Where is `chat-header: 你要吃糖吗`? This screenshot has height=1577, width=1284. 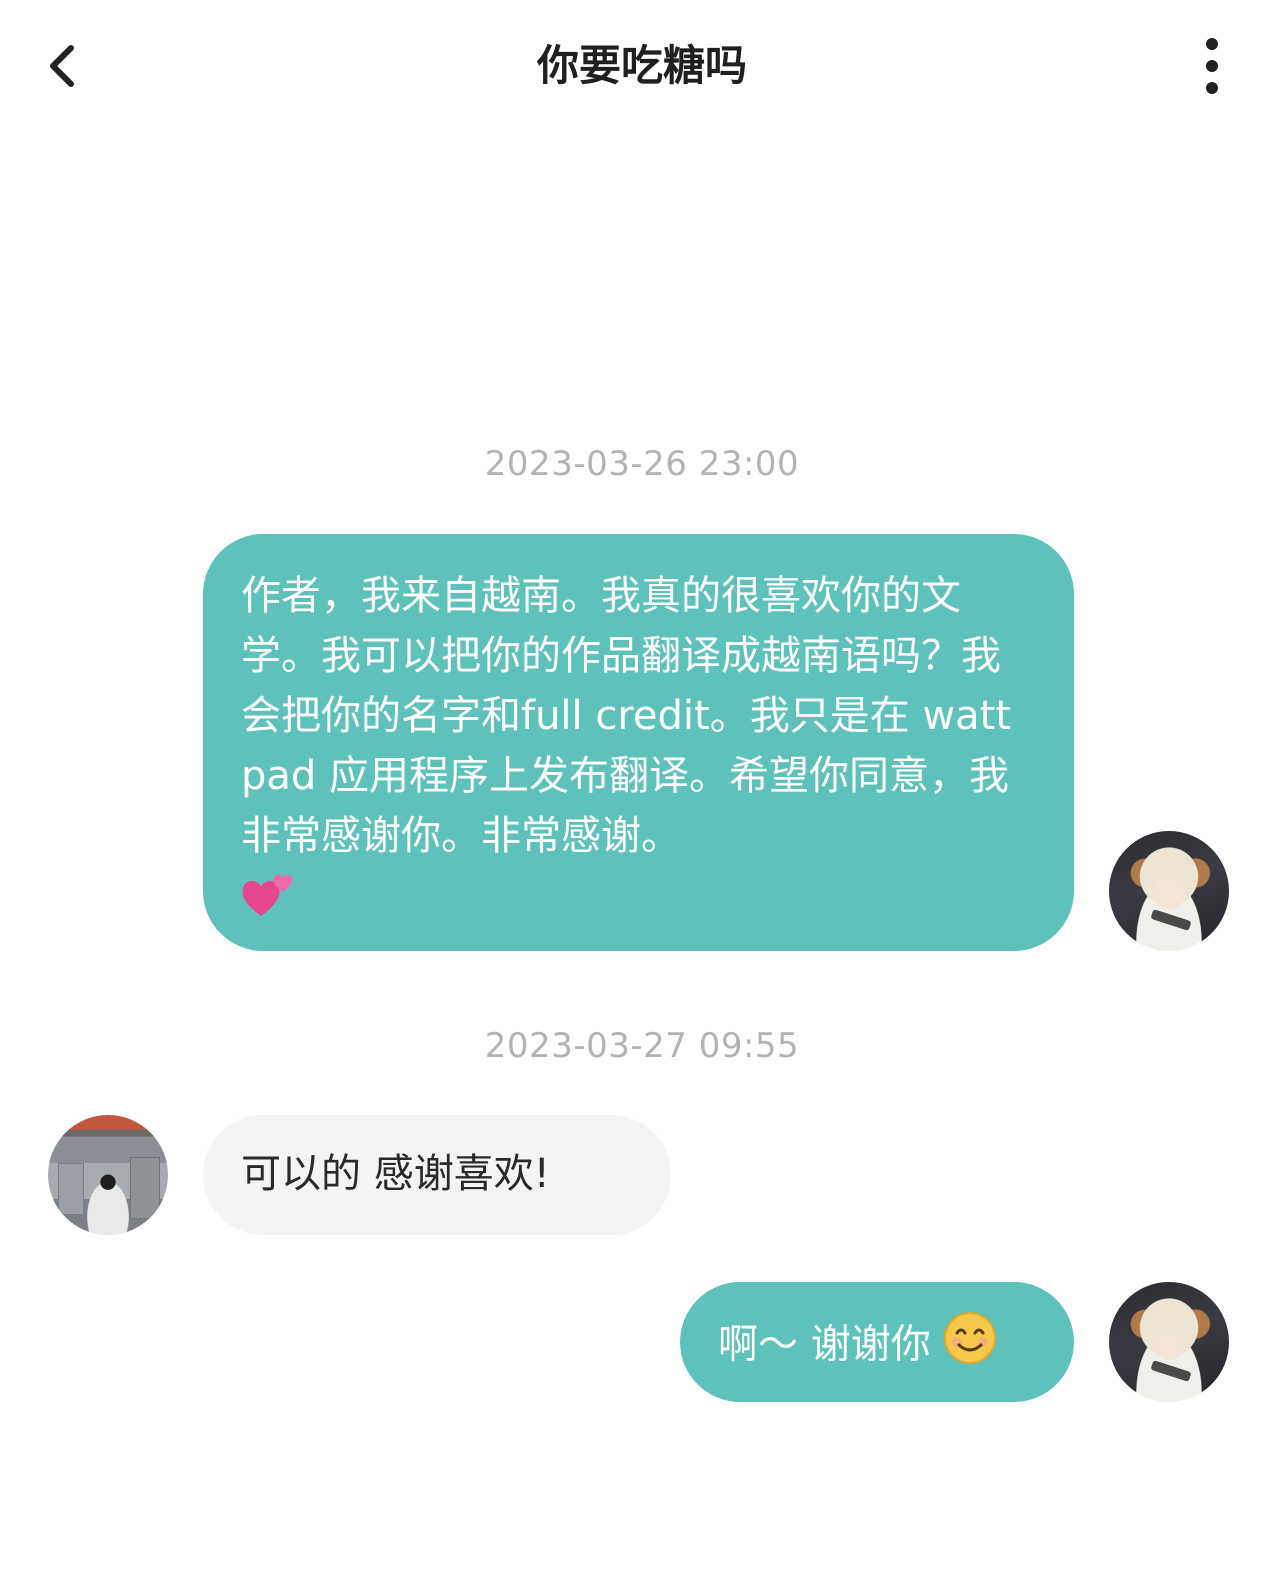
chat-header: 你要吃糖吗 is located at coordinates (642, 67).